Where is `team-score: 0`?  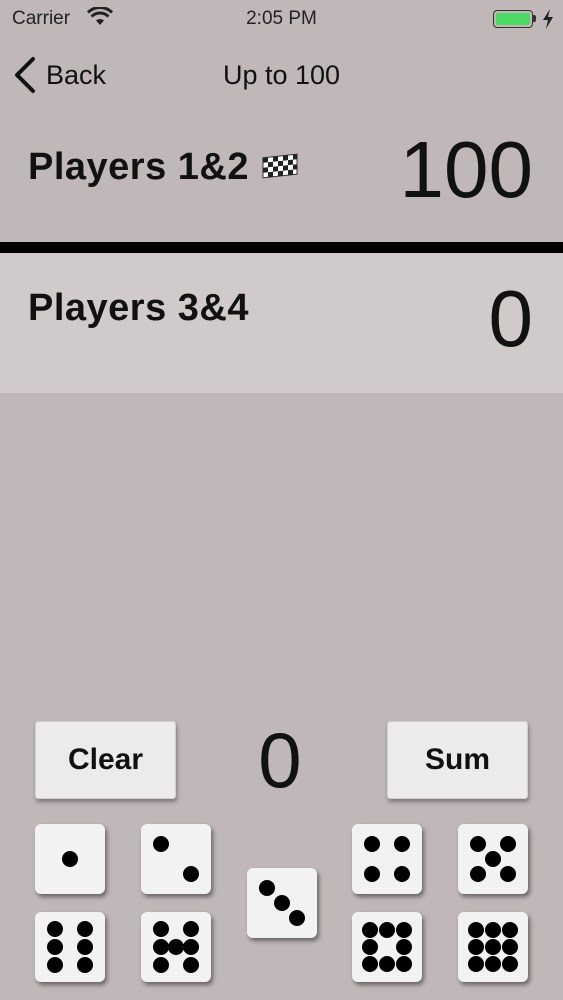
team-score: 0 is located at coordinates (511, 318).